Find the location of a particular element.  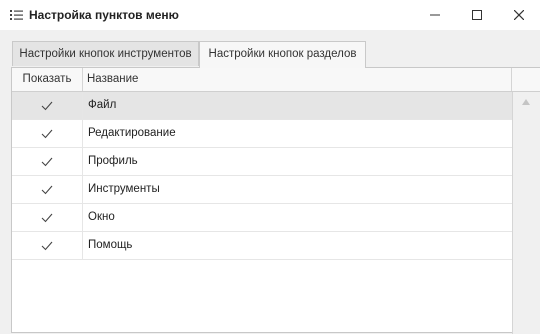

table-row: Инструменты is located at coordinates (262, 190).